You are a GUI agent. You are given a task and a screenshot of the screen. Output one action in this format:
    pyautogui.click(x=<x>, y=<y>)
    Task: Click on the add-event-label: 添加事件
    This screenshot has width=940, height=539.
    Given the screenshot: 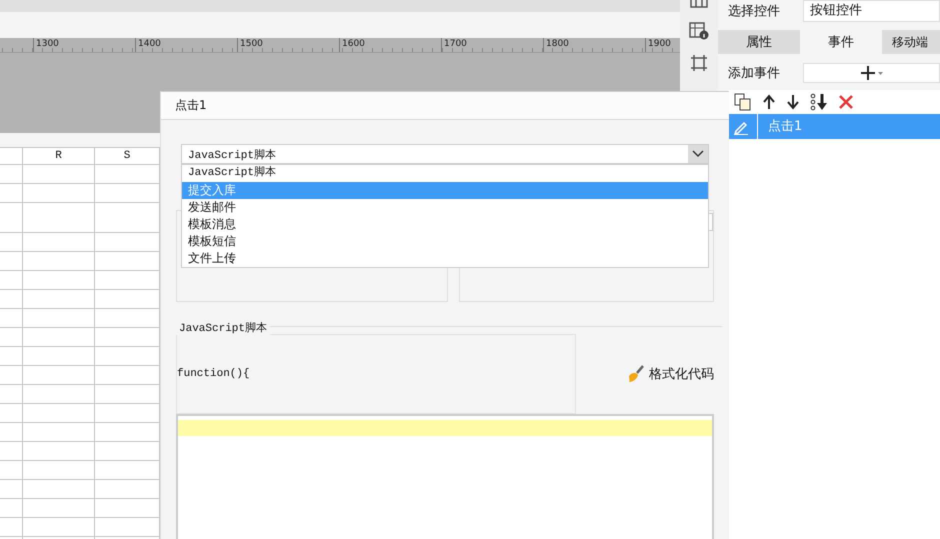 What is the action you would take?
    pyautogui.click(x=754, y=73)
    